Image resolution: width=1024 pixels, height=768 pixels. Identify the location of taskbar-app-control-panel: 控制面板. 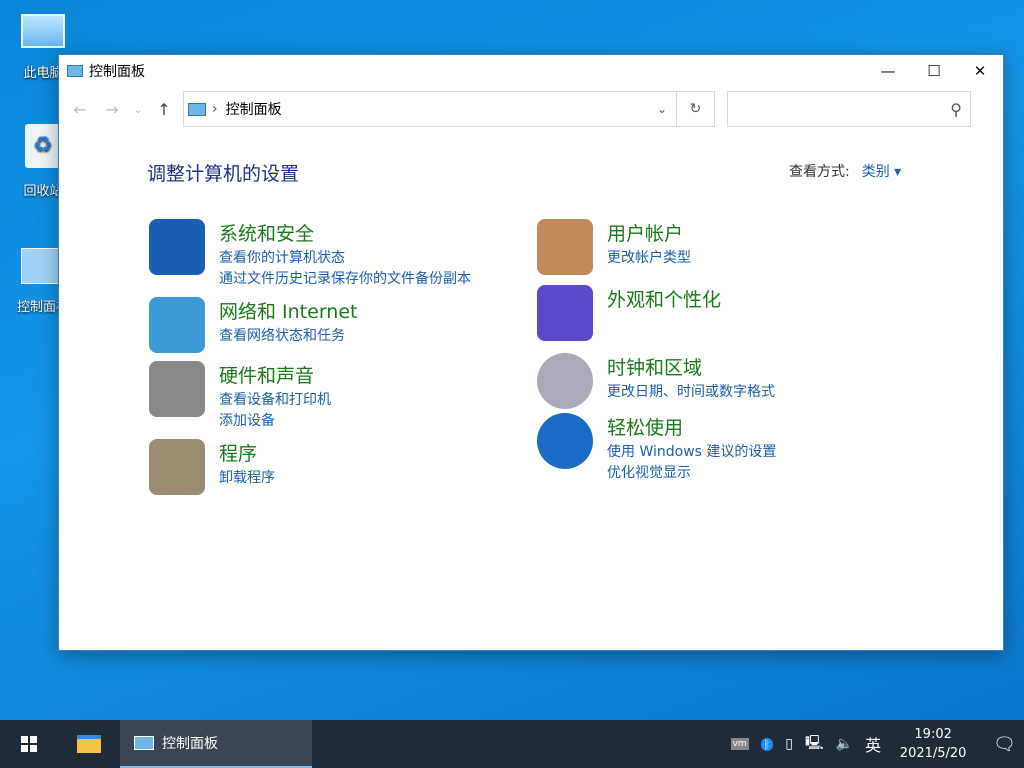
(216, 744).